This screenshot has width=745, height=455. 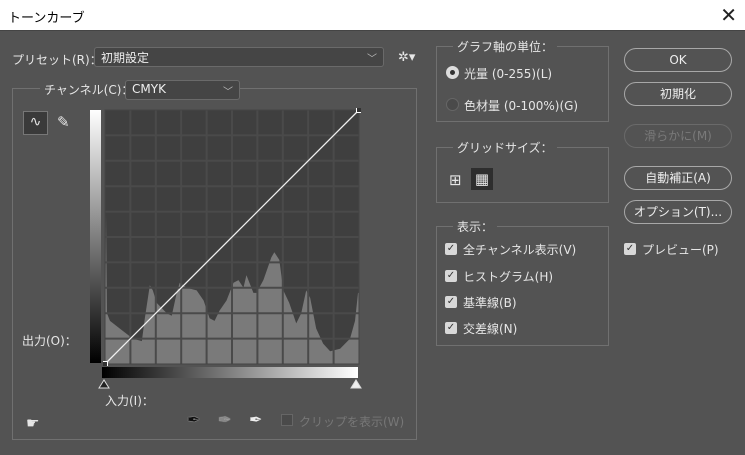 I want to click on baseline-checkbox: ✓, so click(x=451, y=302).